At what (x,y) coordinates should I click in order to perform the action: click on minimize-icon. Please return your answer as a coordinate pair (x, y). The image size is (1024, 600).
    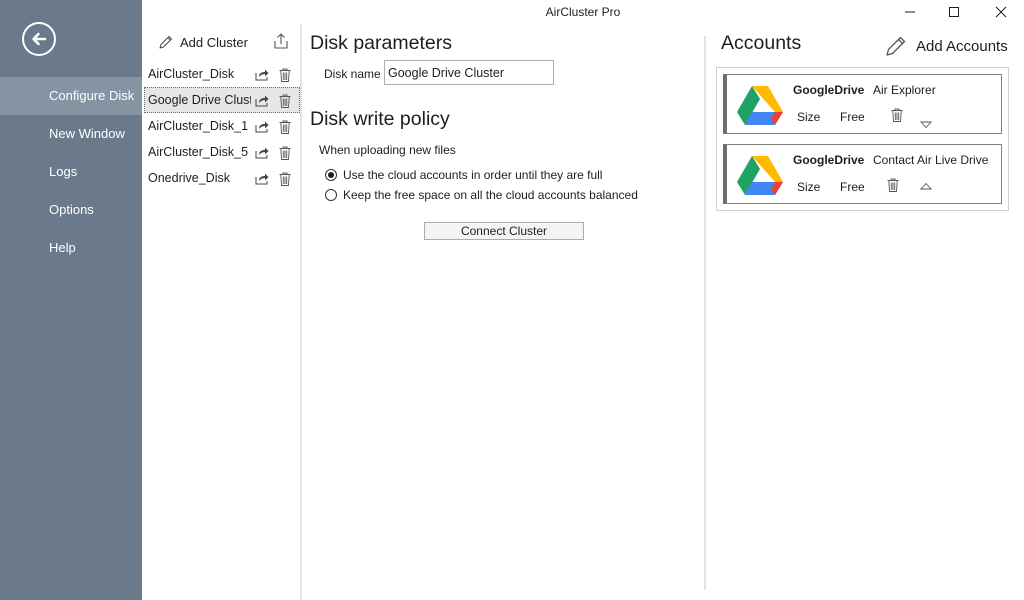
    Looking at the image, I should click on (910, 12).